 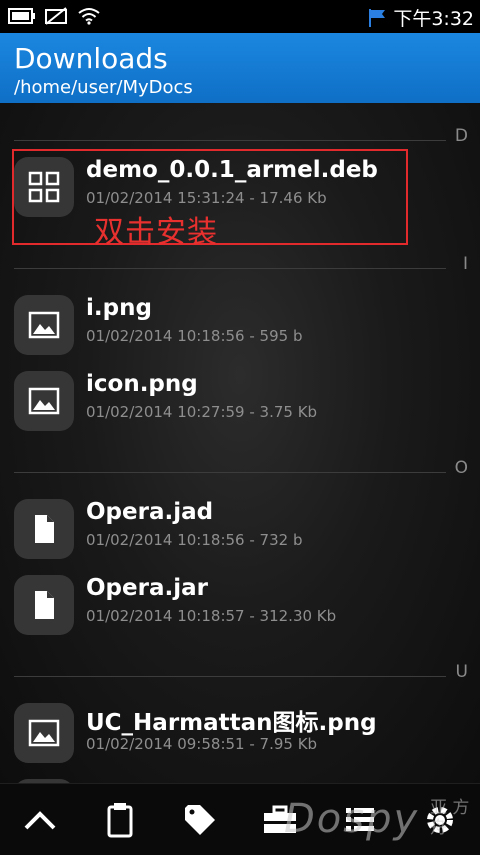 What do you see at coordinates (56, 16) in the screenshot?
I see `no-sim-icon` at bounding box center [56, 16].